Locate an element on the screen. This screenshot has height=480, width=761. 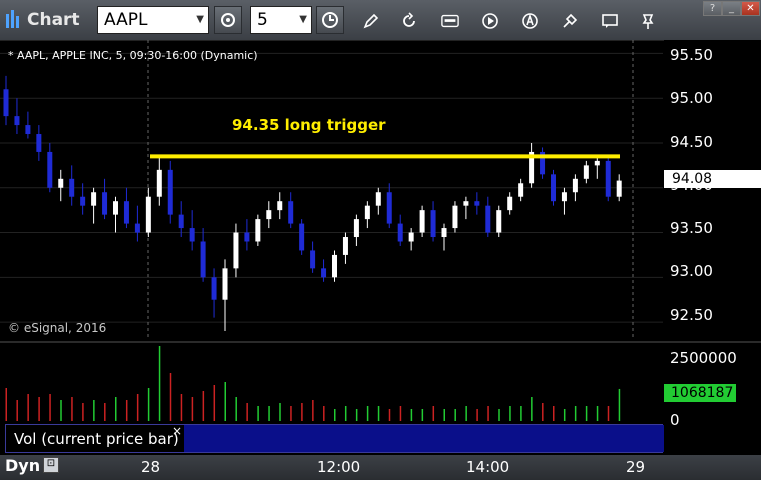
time-template-button is located at coordinates (330, 20).